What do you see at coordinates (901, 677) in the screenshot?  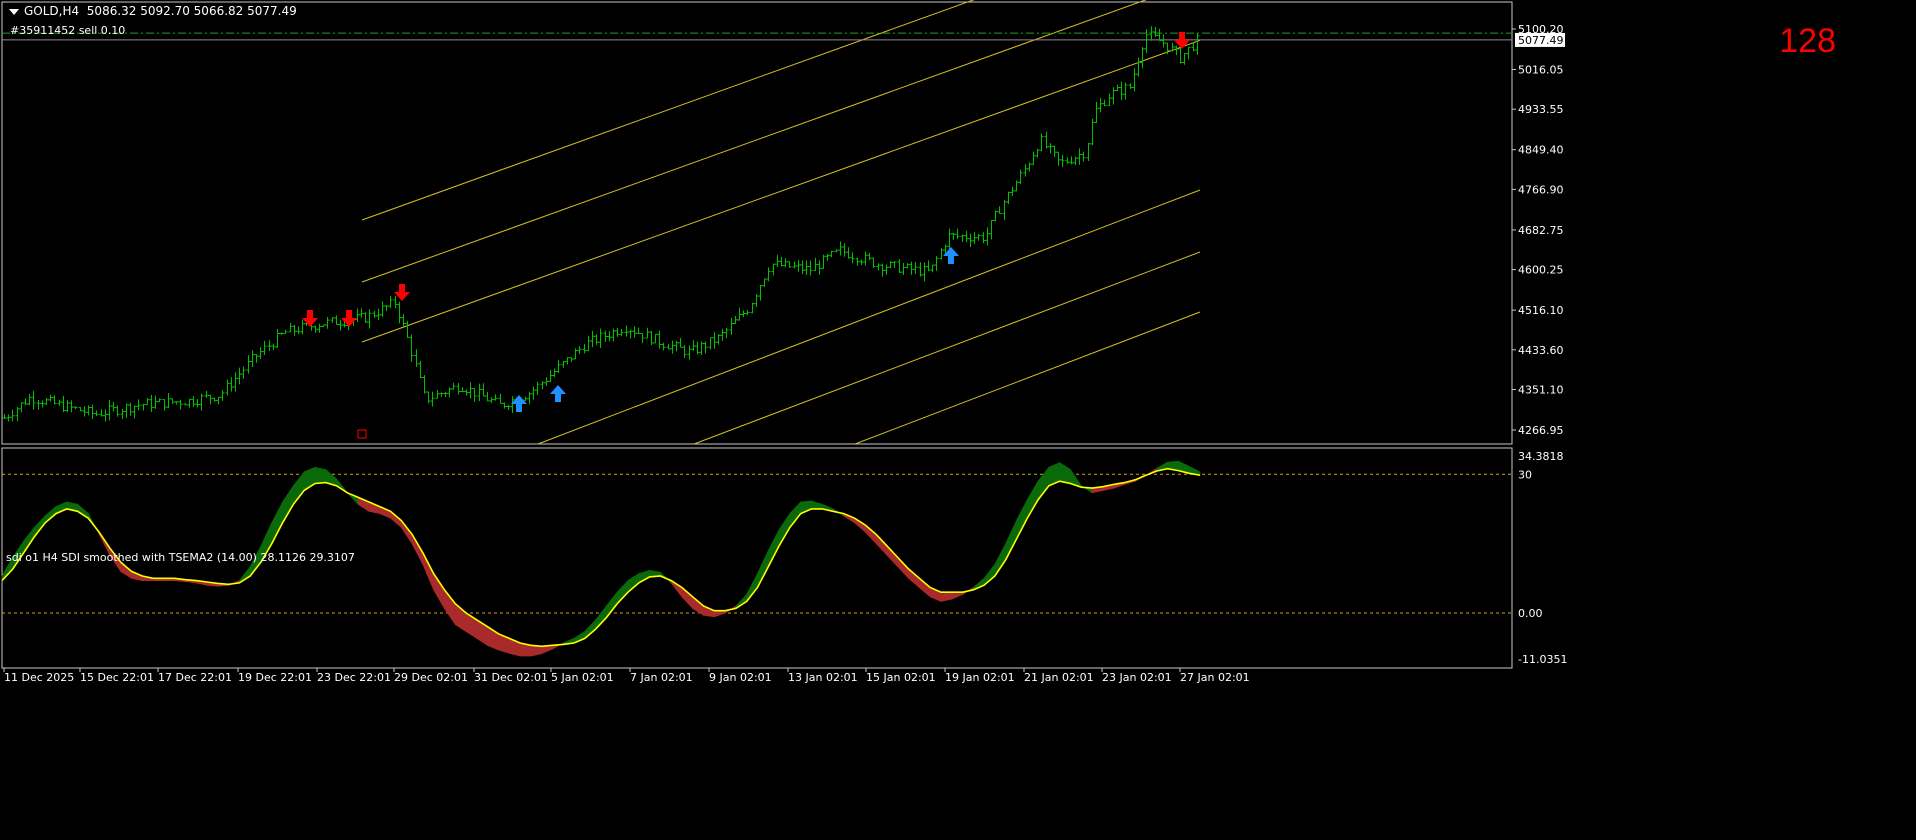 I see `time-tick-label: 15 Jan 02:01` at bounding box center [901, 677].